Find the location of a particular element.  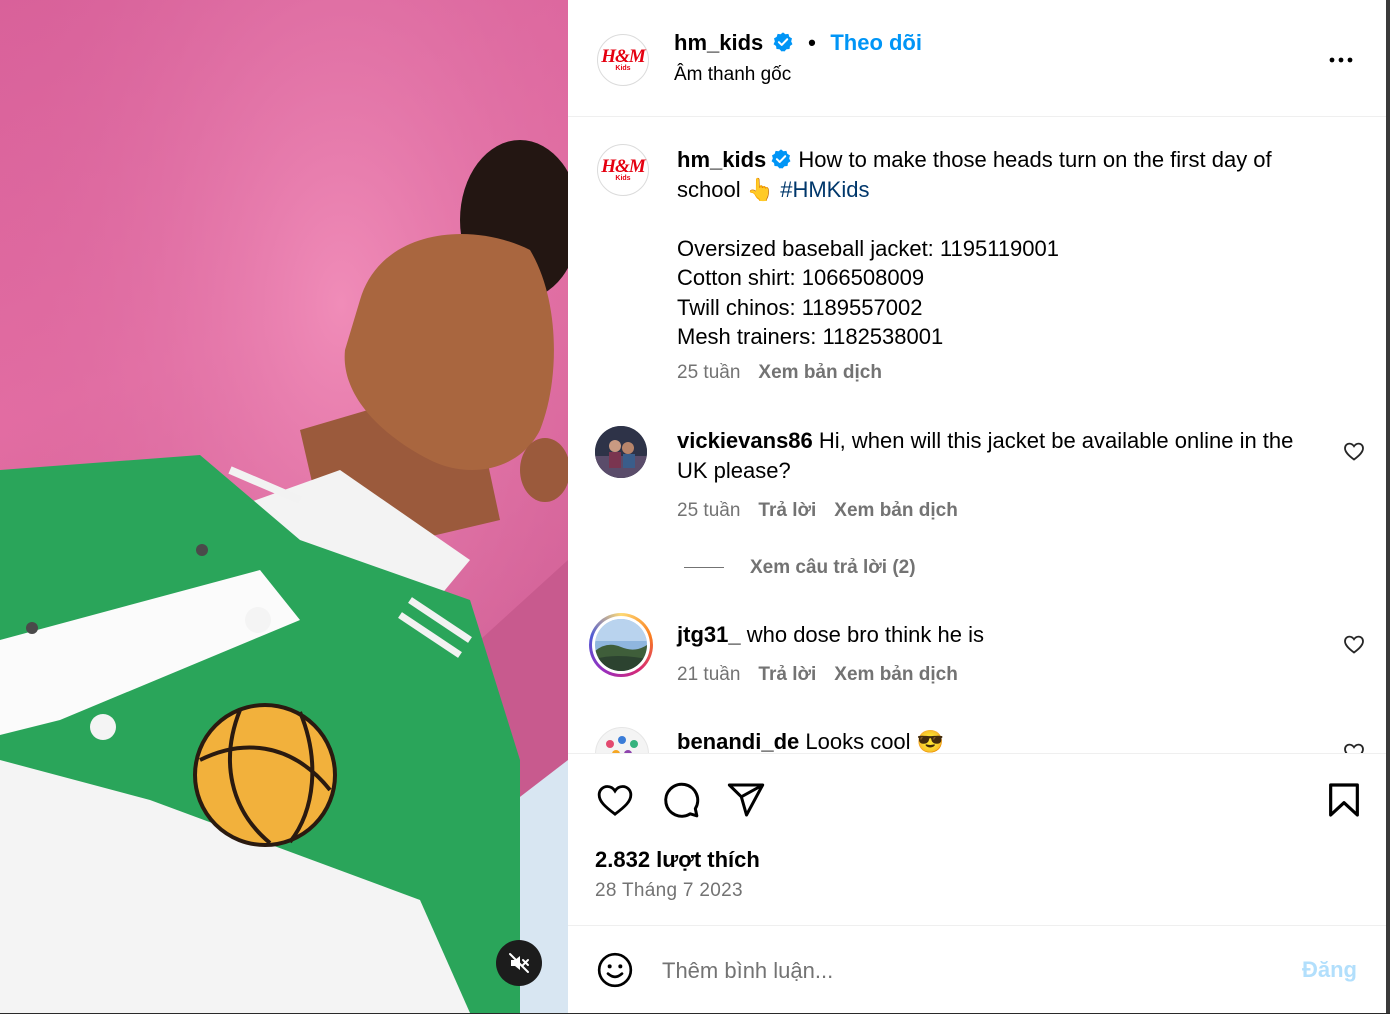

comment-username: vickievans86 is located at coordinates (745, 440).